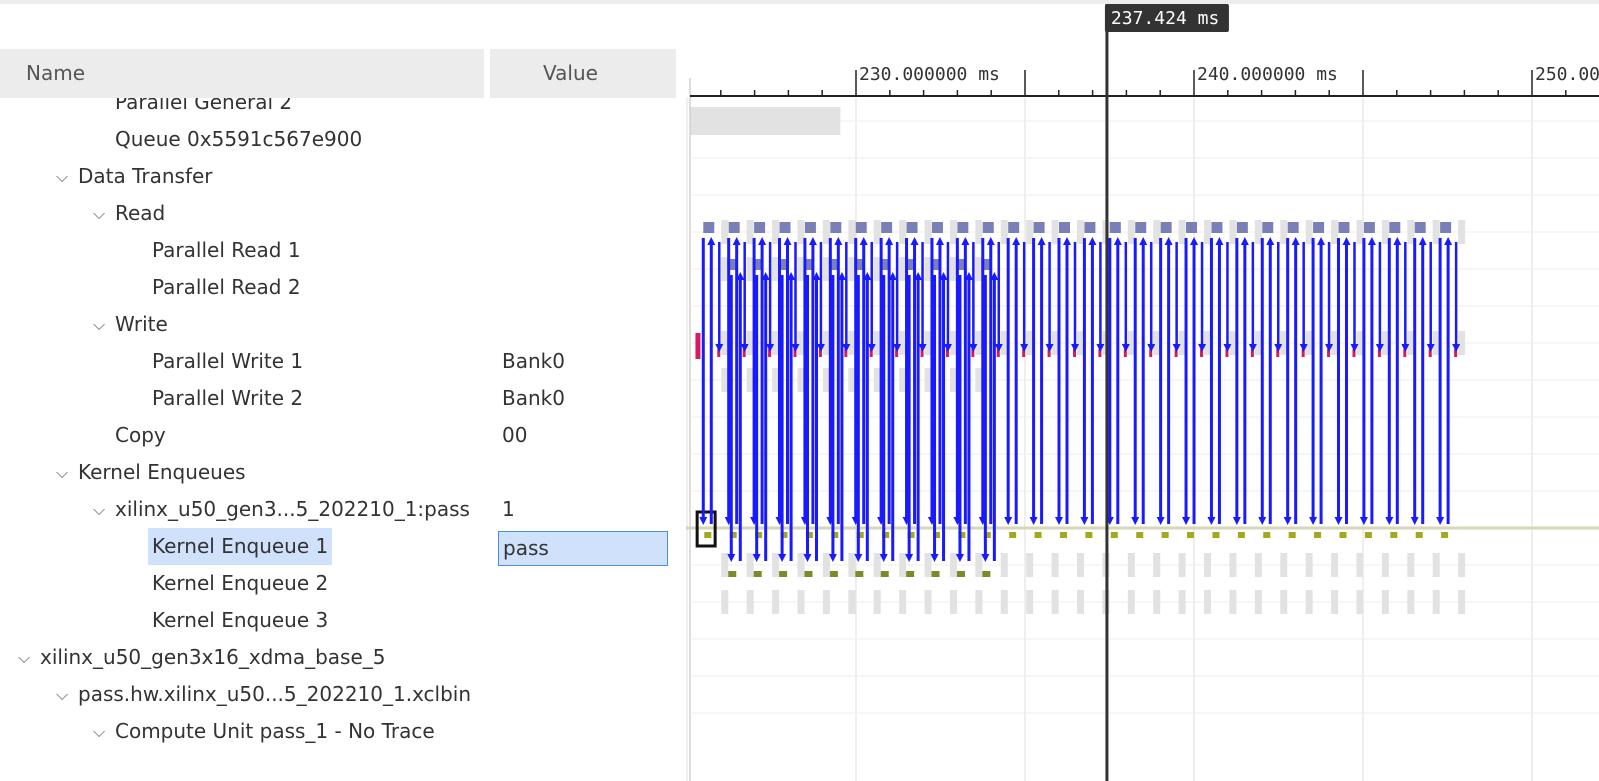 This screenshot has width=1599, height=781. Describe the element at coordinates (145, 176) in the screenshot. I see `tree-row-label: Data Transfer` at that location.